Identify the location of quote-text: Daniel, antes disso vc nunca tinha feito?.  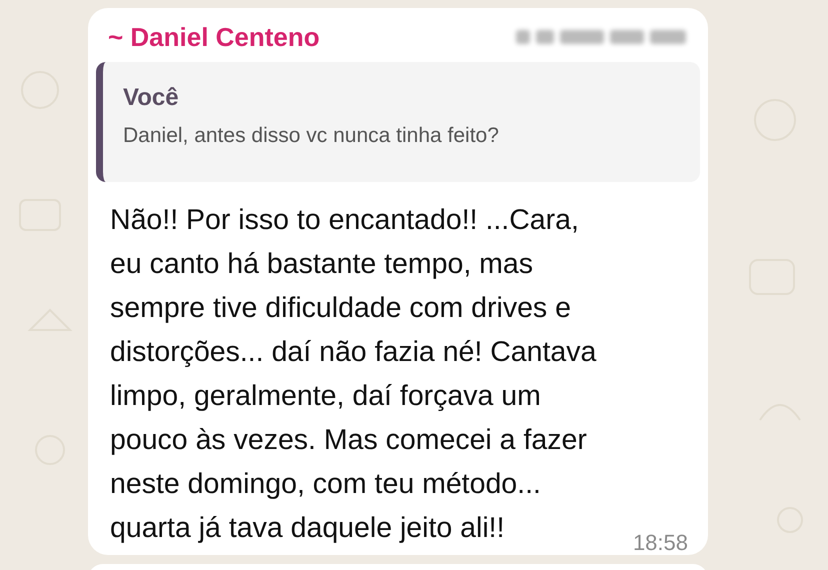
(311, 136).